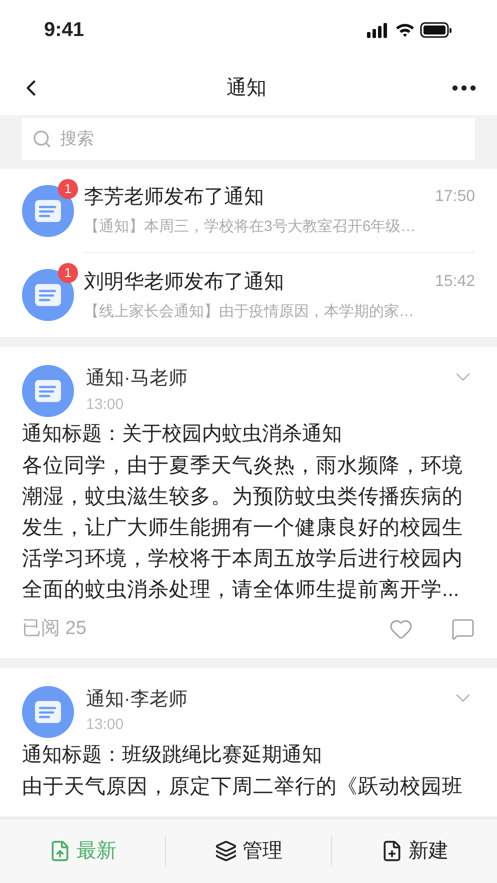 The height and width of the screenshot is (883, 497). Describe the element at coordinates (248, 851) in the screenshot. I see `bottom-tab: 管理` at that location.